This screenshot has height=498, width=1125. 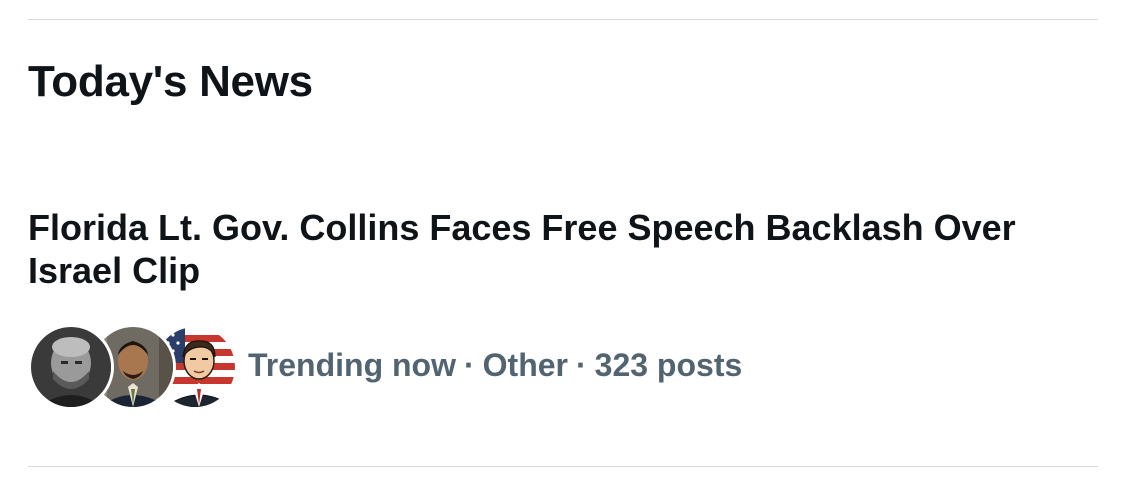 What do you see at coordinates (71, 367) in the screenshot?
I see `person-photo-grayscale-avatar` at bounding box center [71, 367].